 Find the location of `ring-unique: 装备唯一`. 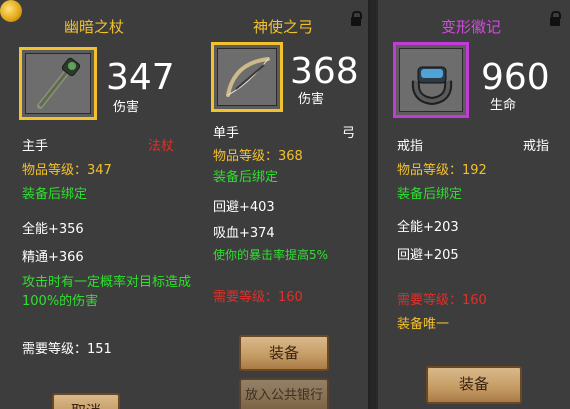

ring-unique: 装备唯一 is located at coordinates (423, 324).